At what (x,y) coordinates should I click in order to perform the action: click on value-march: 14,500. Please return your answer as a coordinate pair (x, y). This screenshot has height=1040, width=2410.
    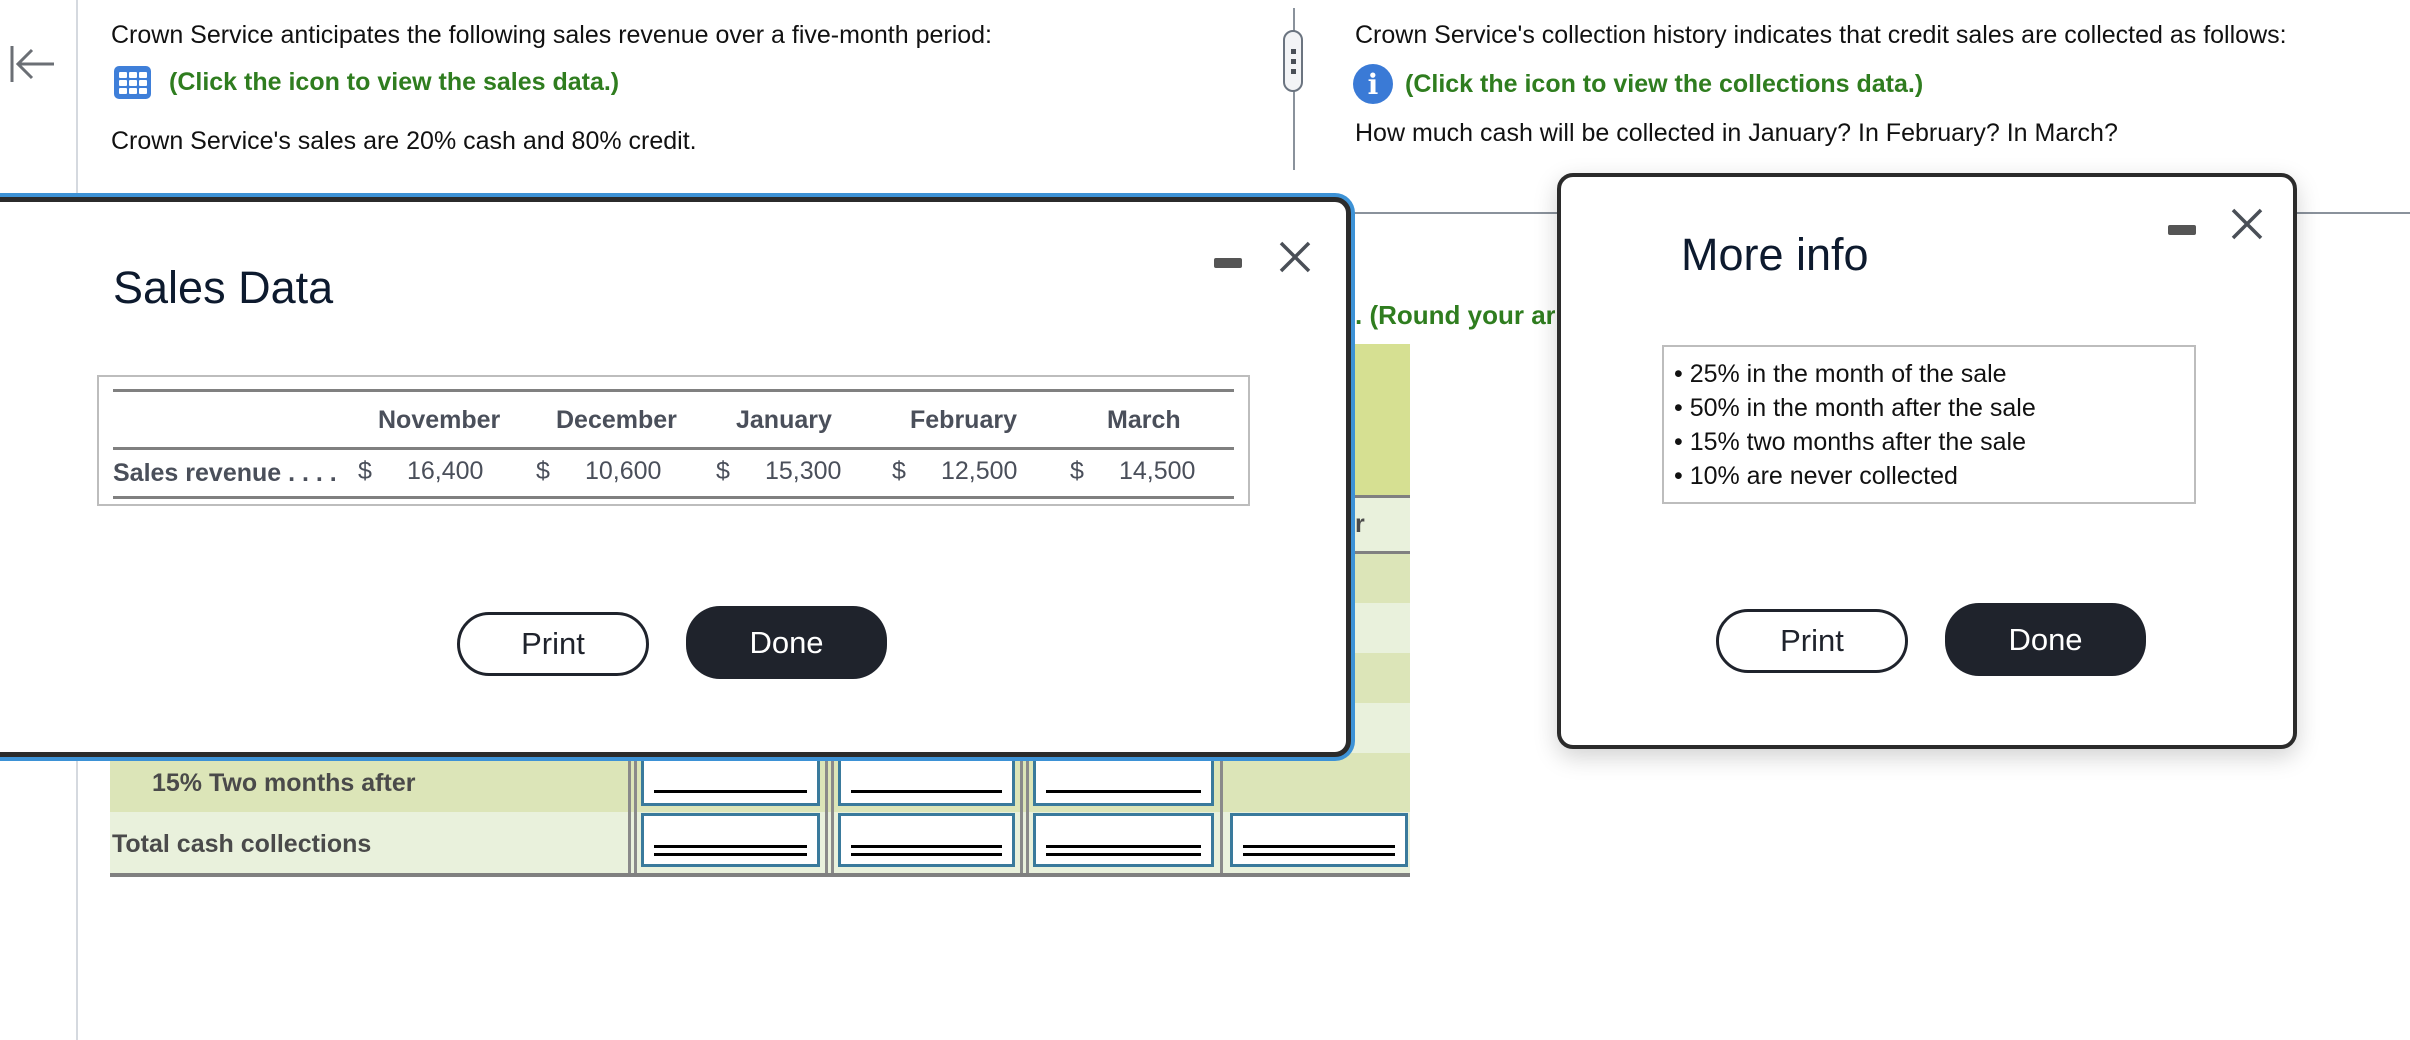
    Looking at the image, I should click on (1157, 471).